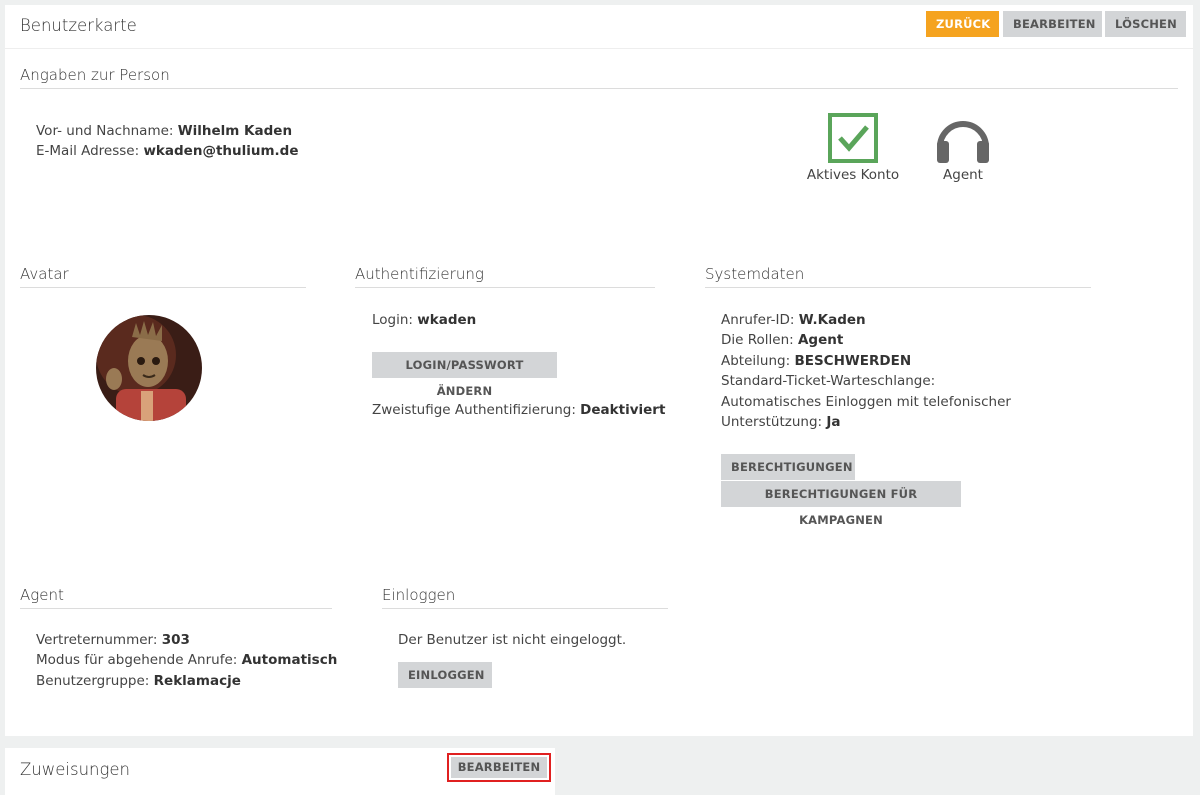 The image size is (1200, 795). I want to click on department-value: BESCHWERDEN, so click(853, 361).